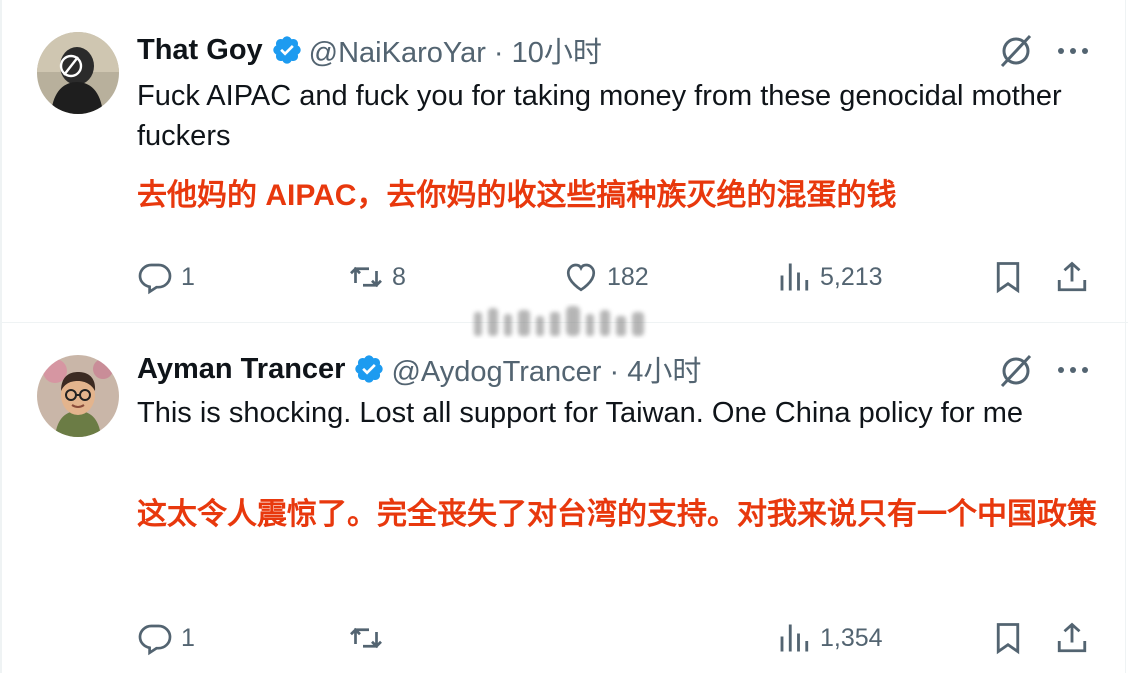 This screenshot has width=1128, height=675. What do you see at coordinates (455, 50) in the screenshot?
I see `handle-timestamp: @NaiKaroYar · 10小时` at bounding box center [455, 50].